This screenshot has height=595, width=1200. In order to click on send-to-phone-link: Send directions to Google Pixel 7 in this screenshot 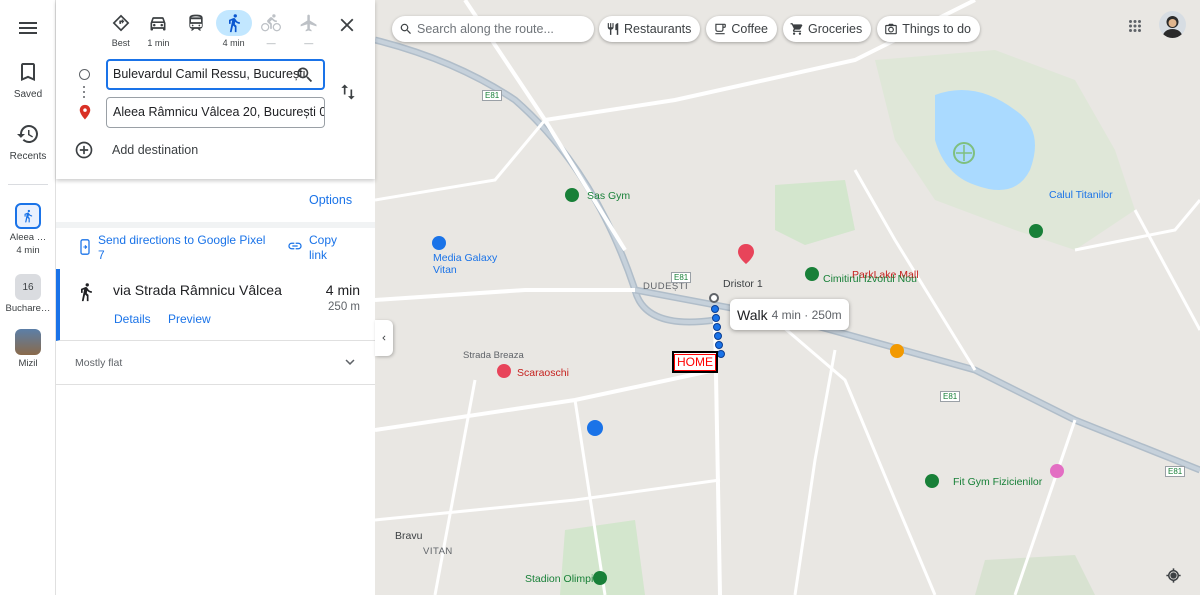, I will do `click(173, 248)`.